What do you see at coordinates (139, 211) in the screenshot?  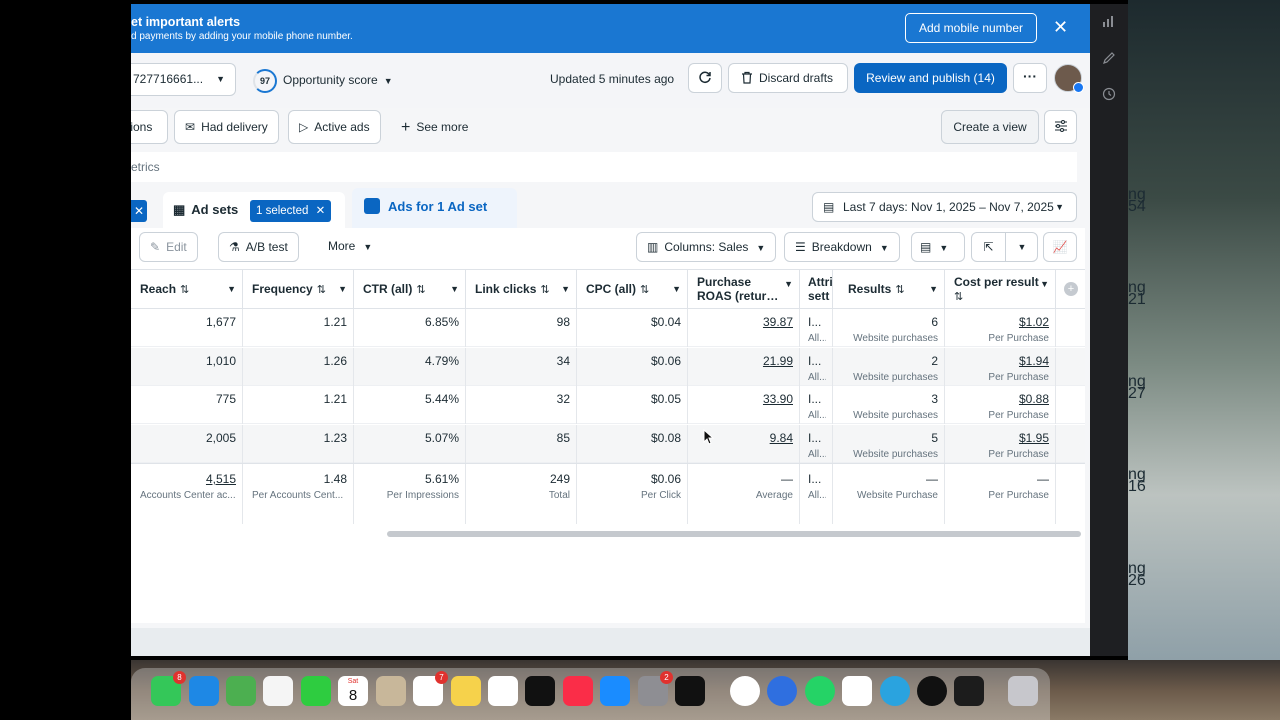 I see `clear-campaign-selection-icon: ✕` at bounding box center [139, 211].